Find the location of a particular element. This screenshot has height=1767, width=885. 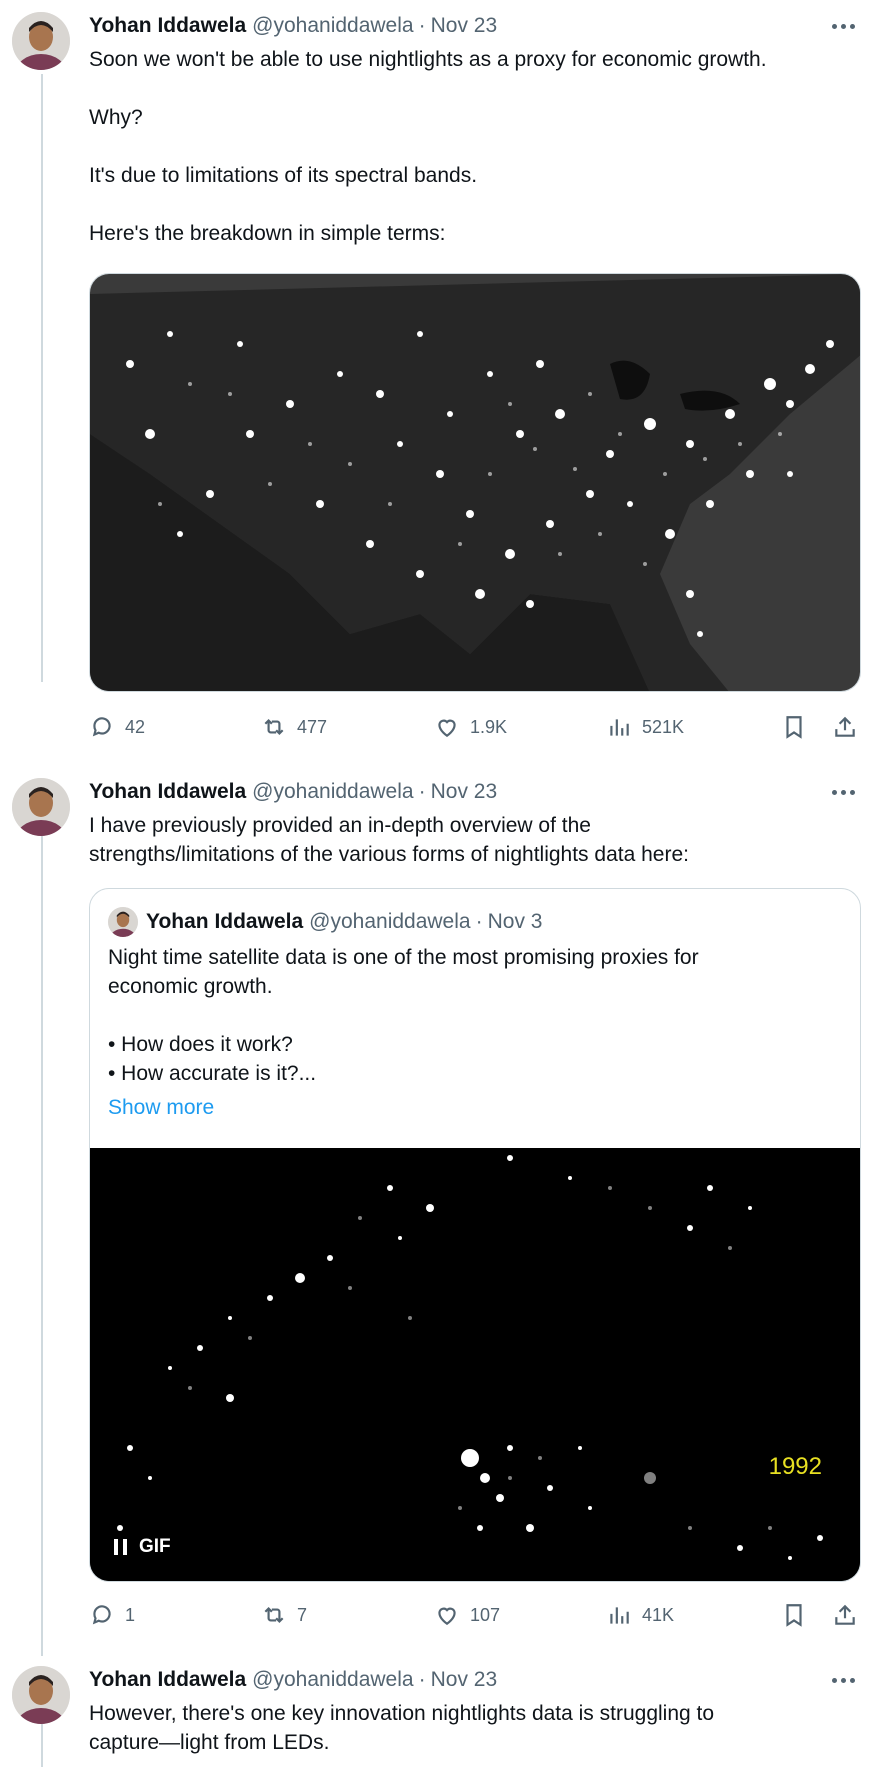

views-button: 521K is located at coordinates (645, 727).